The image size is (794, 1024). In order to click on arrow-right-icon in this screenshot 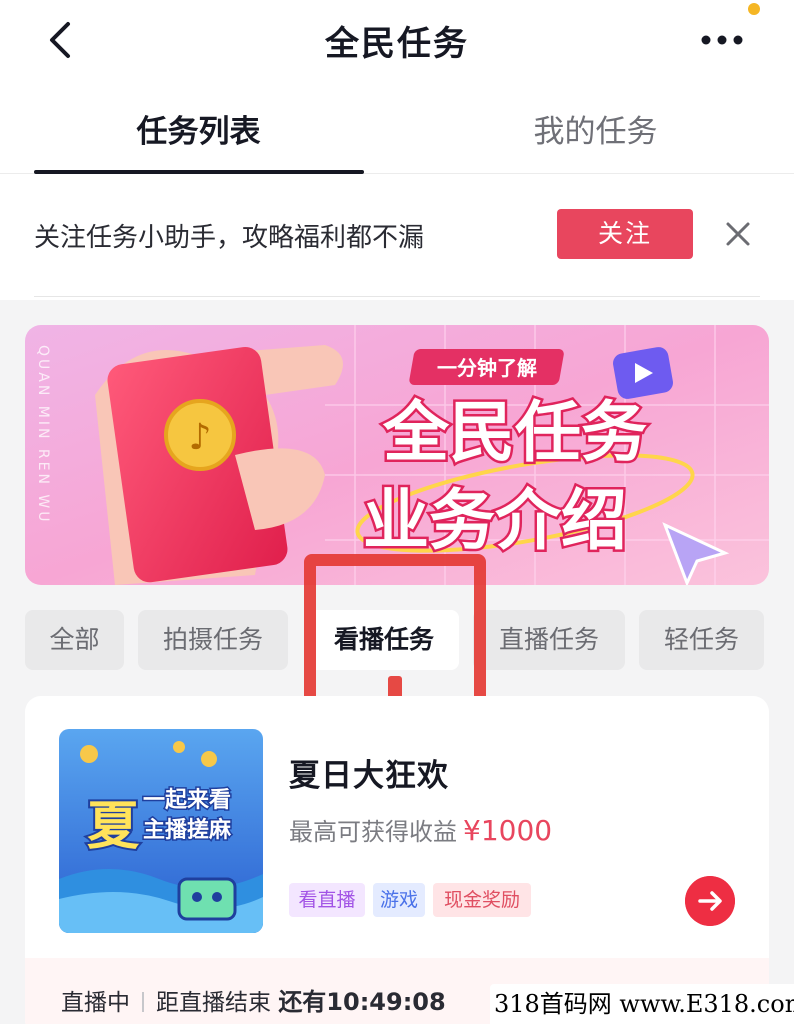, I will do `click(710, 901)`.